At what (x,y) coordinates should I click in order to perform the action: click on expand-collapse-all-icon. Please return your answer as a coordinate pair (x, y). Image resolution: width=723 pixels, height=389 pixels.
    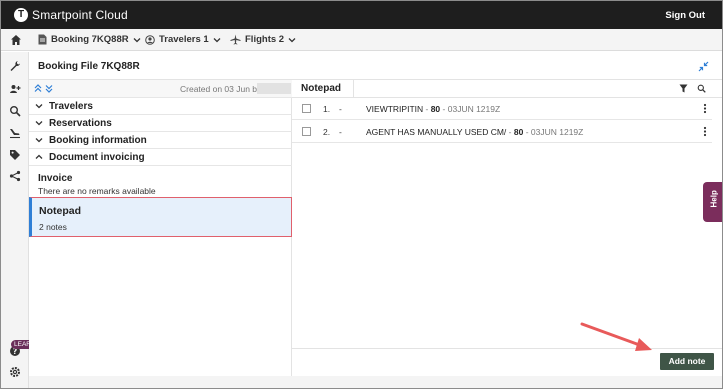
    Looking at the image, I should click on (45, 88).